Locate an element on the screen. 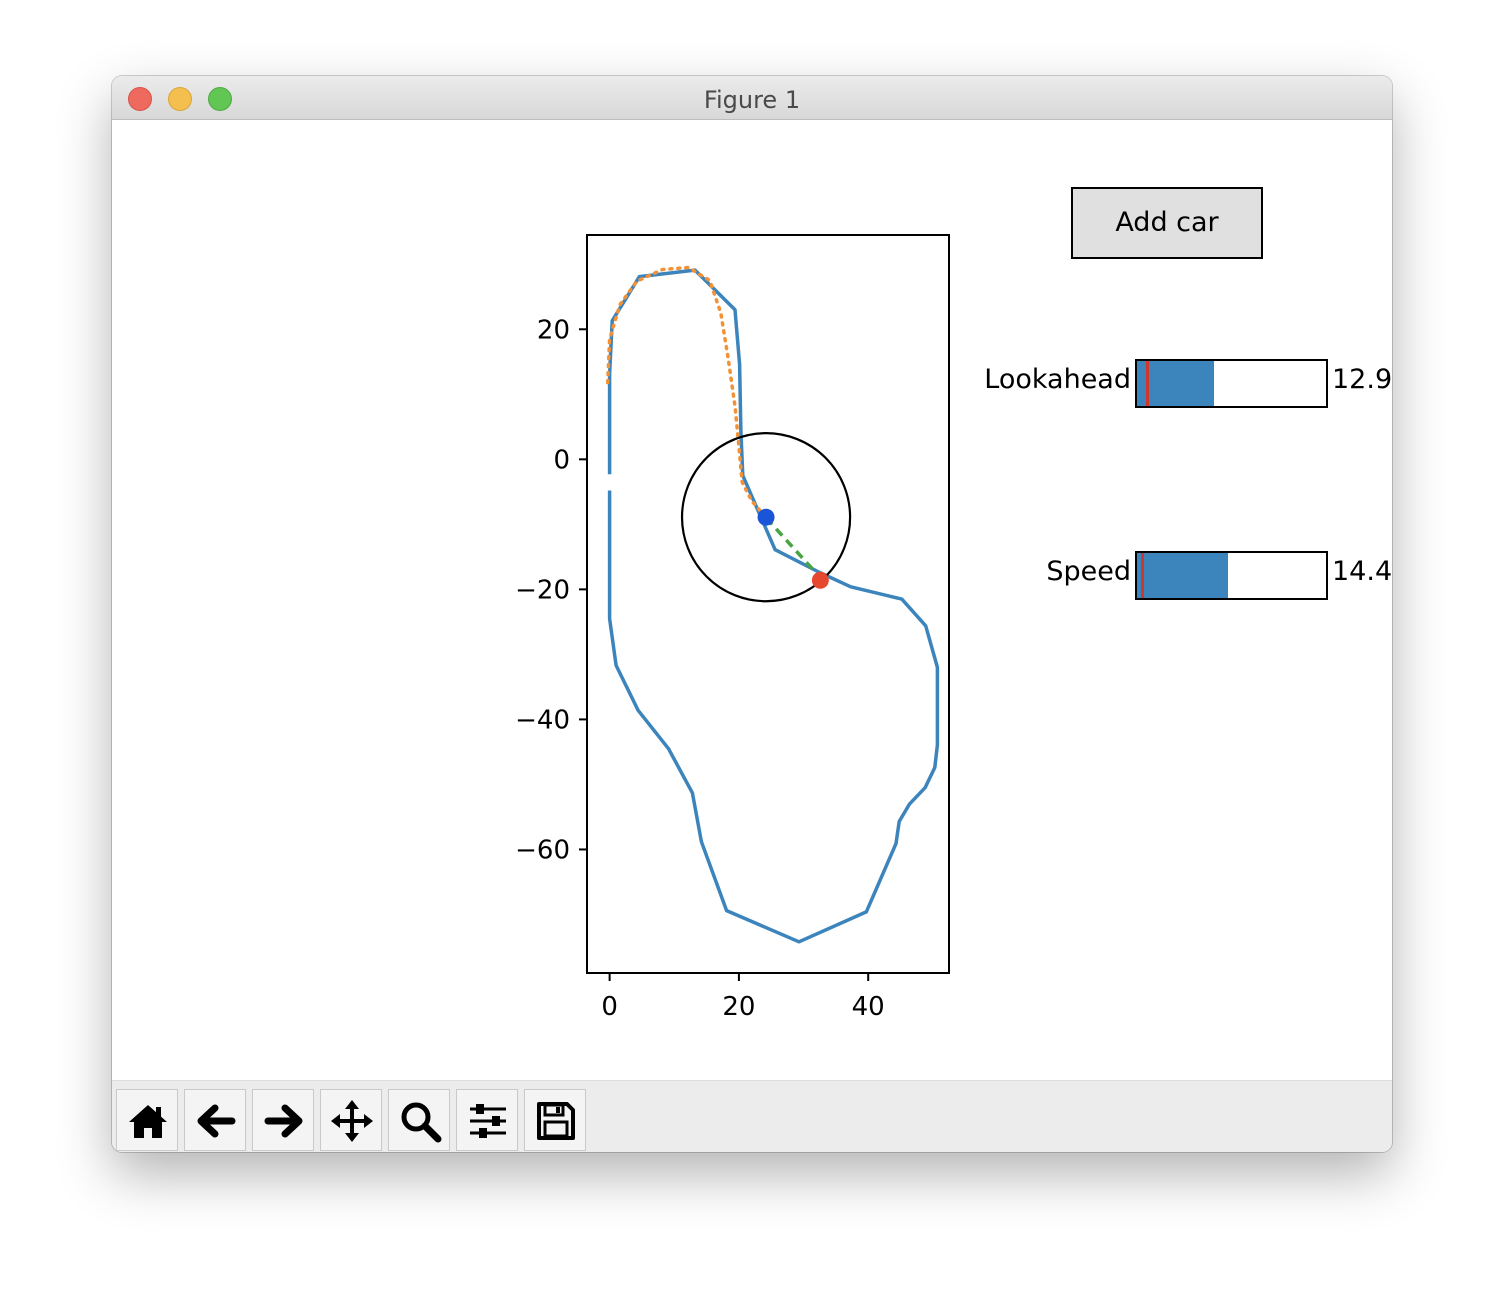  add-car-button: Add car is located at coordinates (1167, 223).